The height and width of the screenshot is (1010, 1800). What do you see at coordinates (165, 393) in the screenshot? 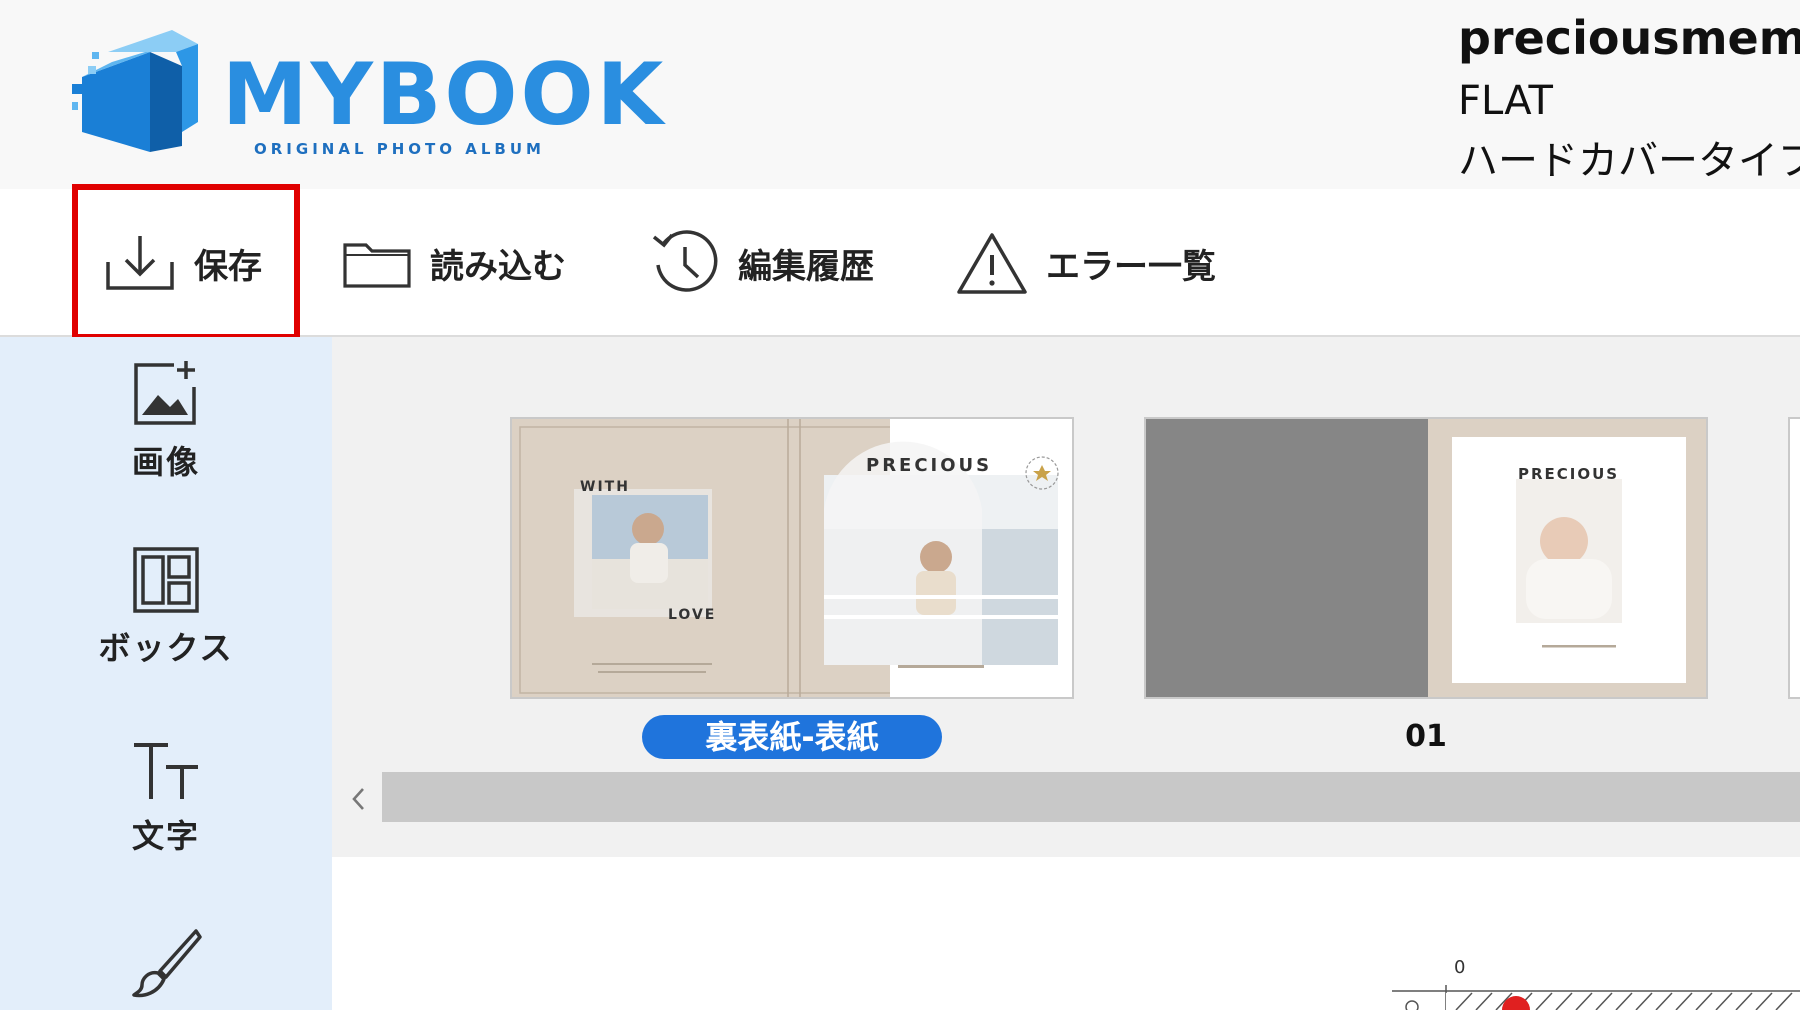
I see `add-image-icon` at bounding box center [165, 393].